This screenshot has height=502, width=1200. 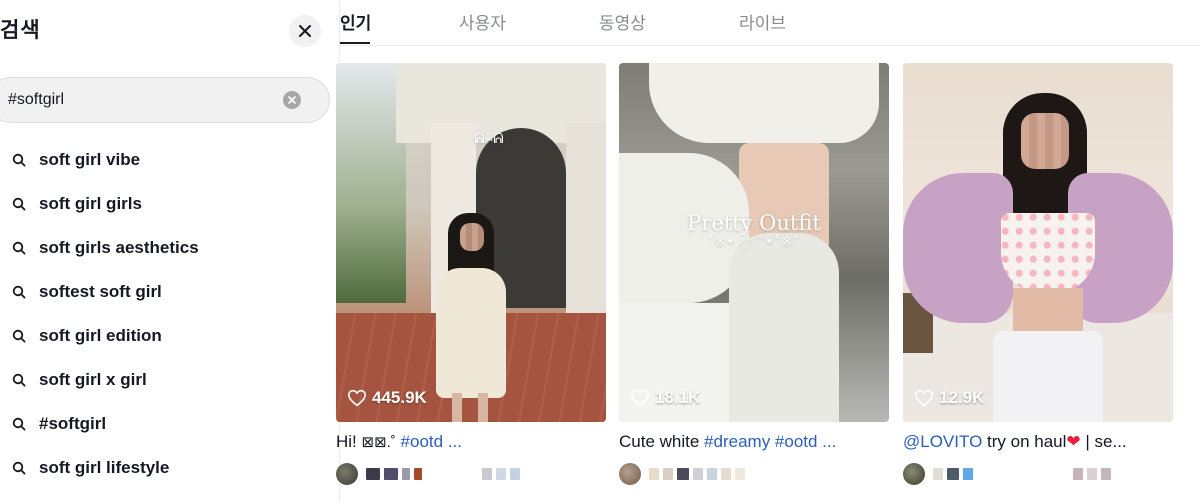 I want to click on suggestion-label: soft girl edition, so click(x=100, y=335).